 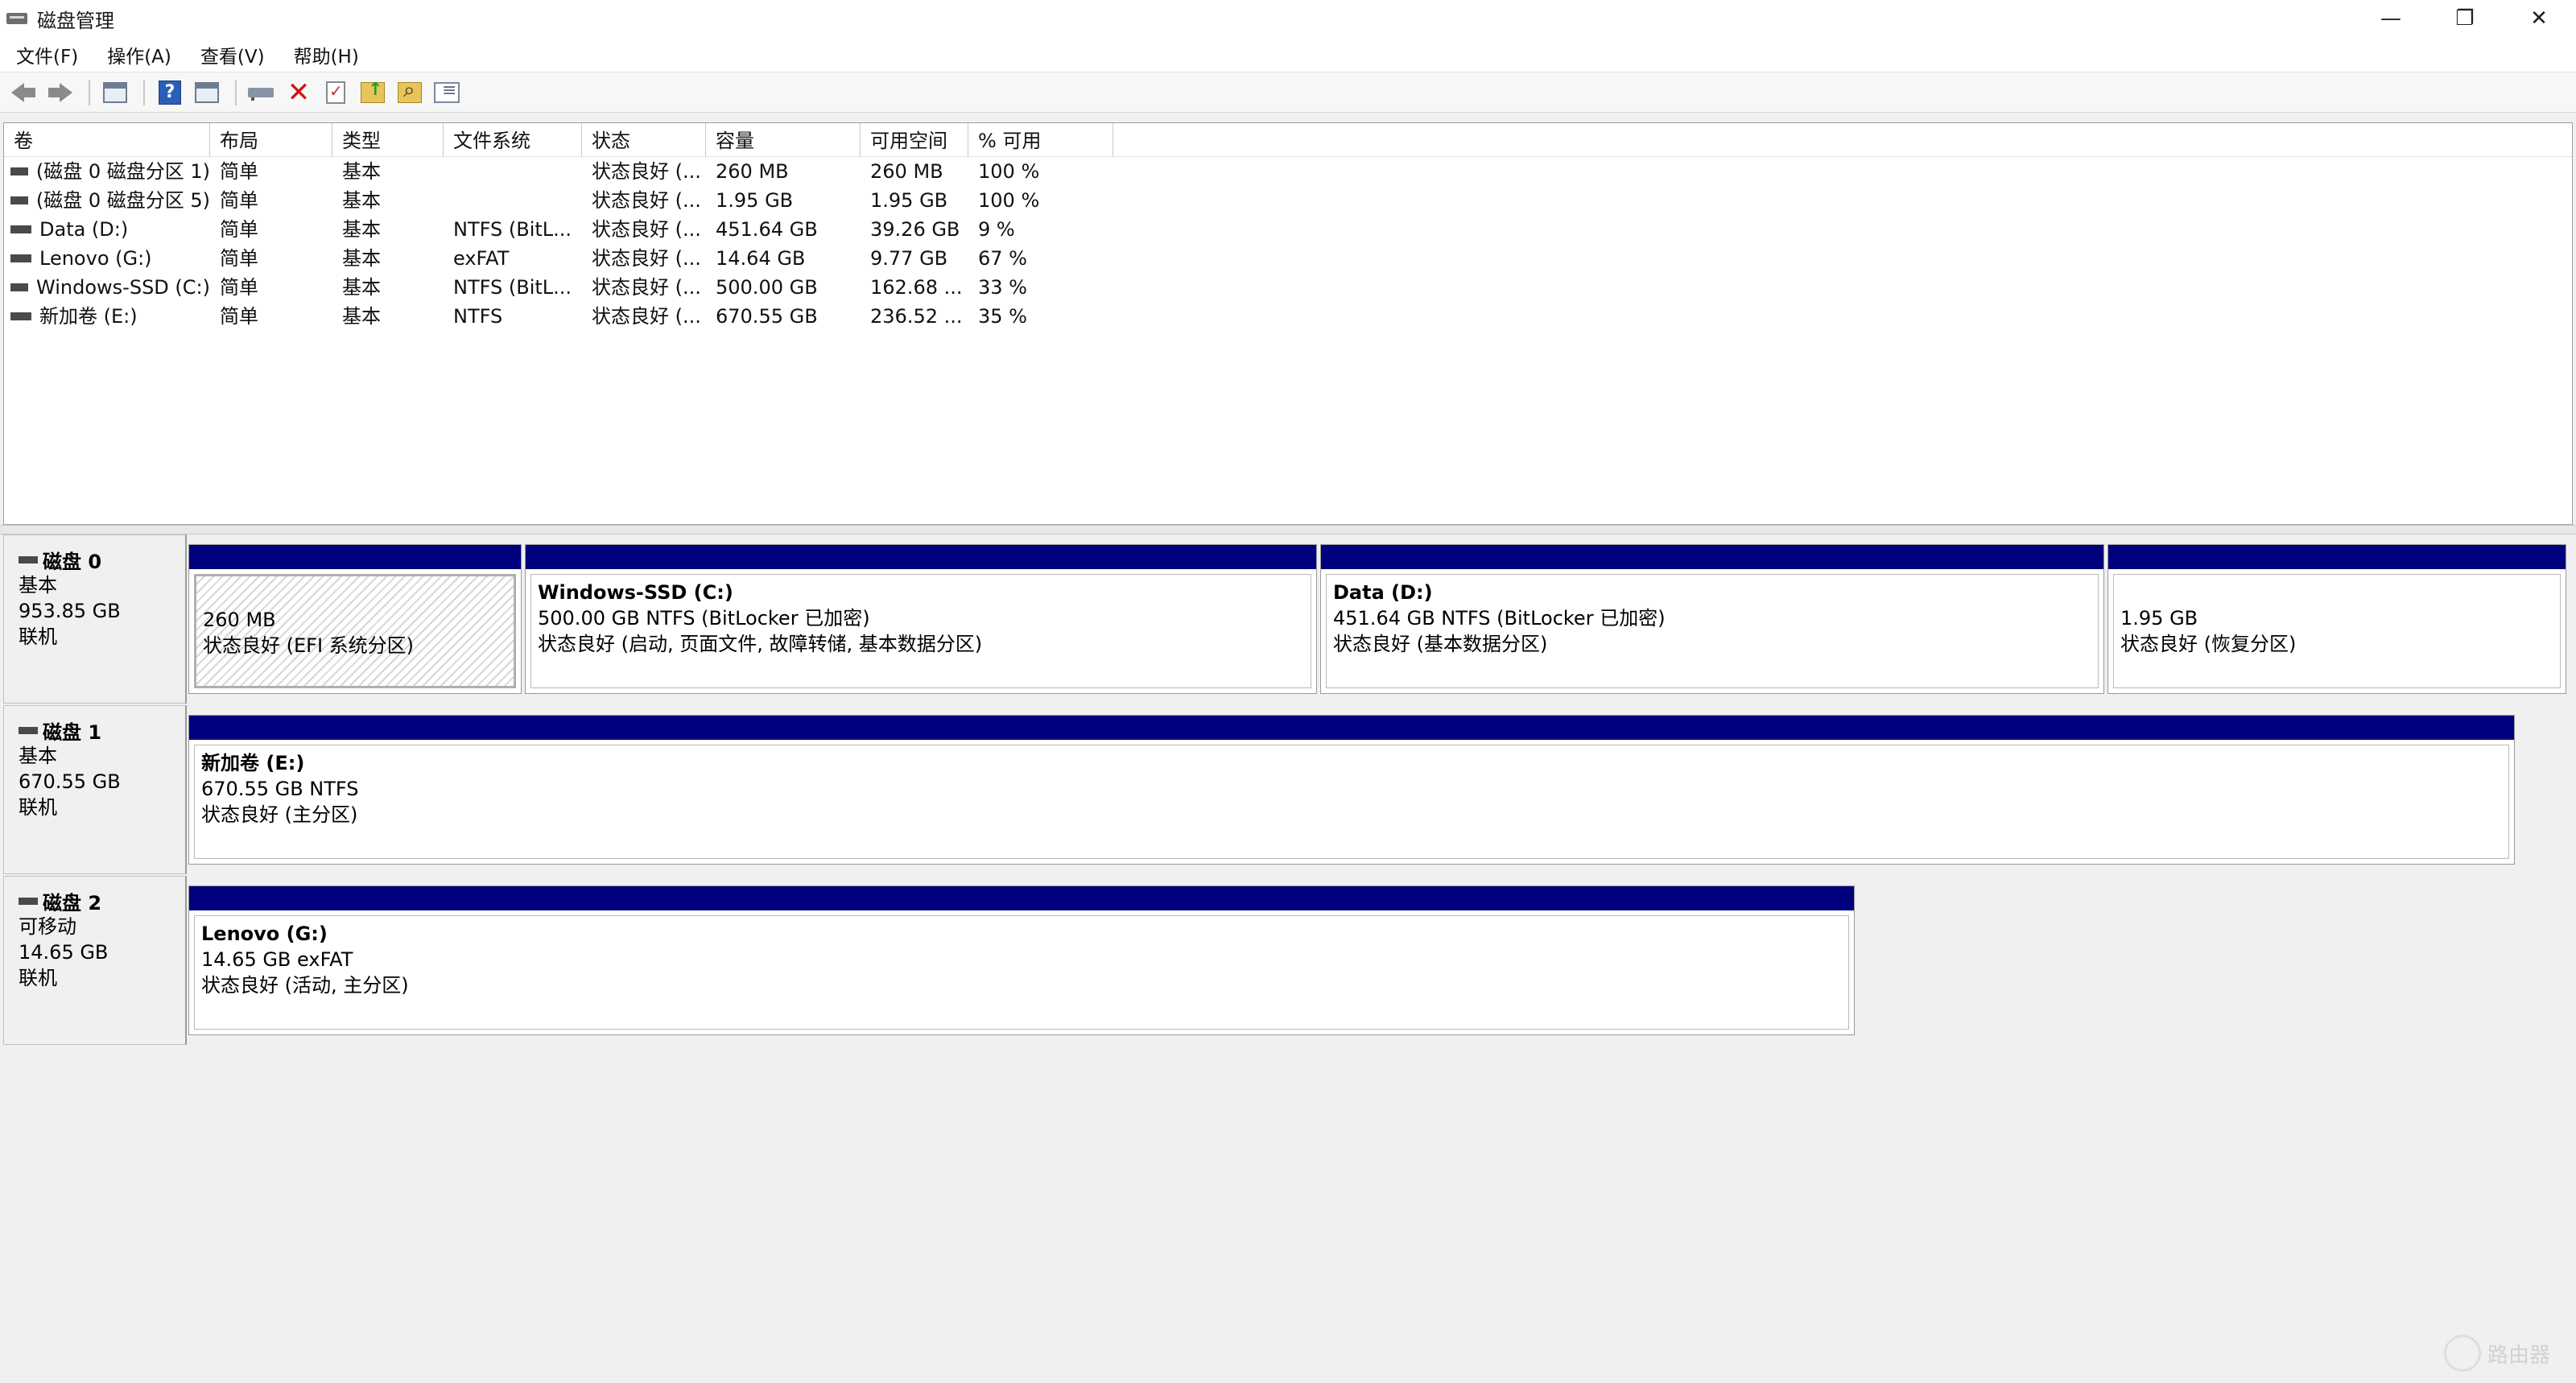 I want to click on disk-label: 磁盘 0 基本 953.85 GB 联机, so click(x=95, y=619).